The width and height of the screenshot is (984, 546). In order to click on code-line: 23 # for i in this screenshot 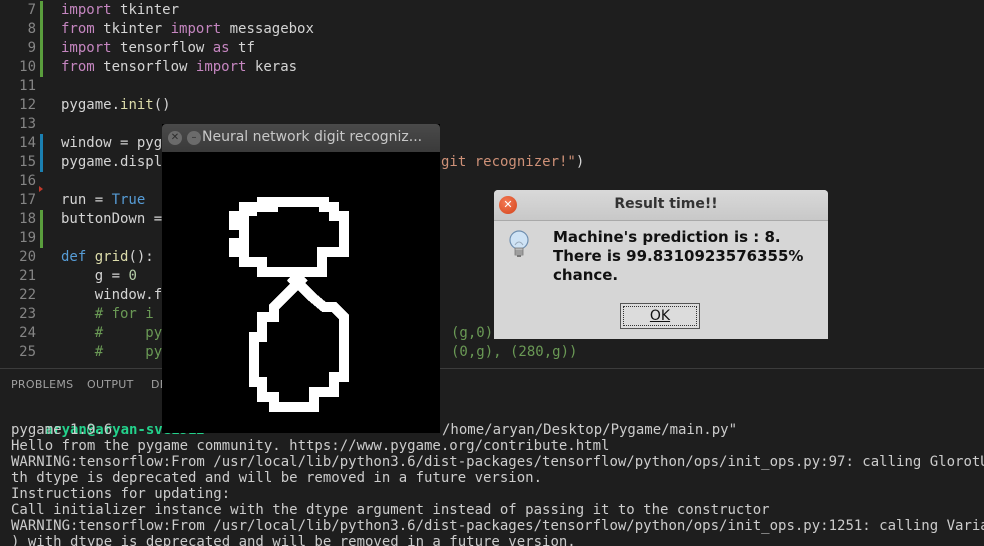, I will do `click(492, 314)`.